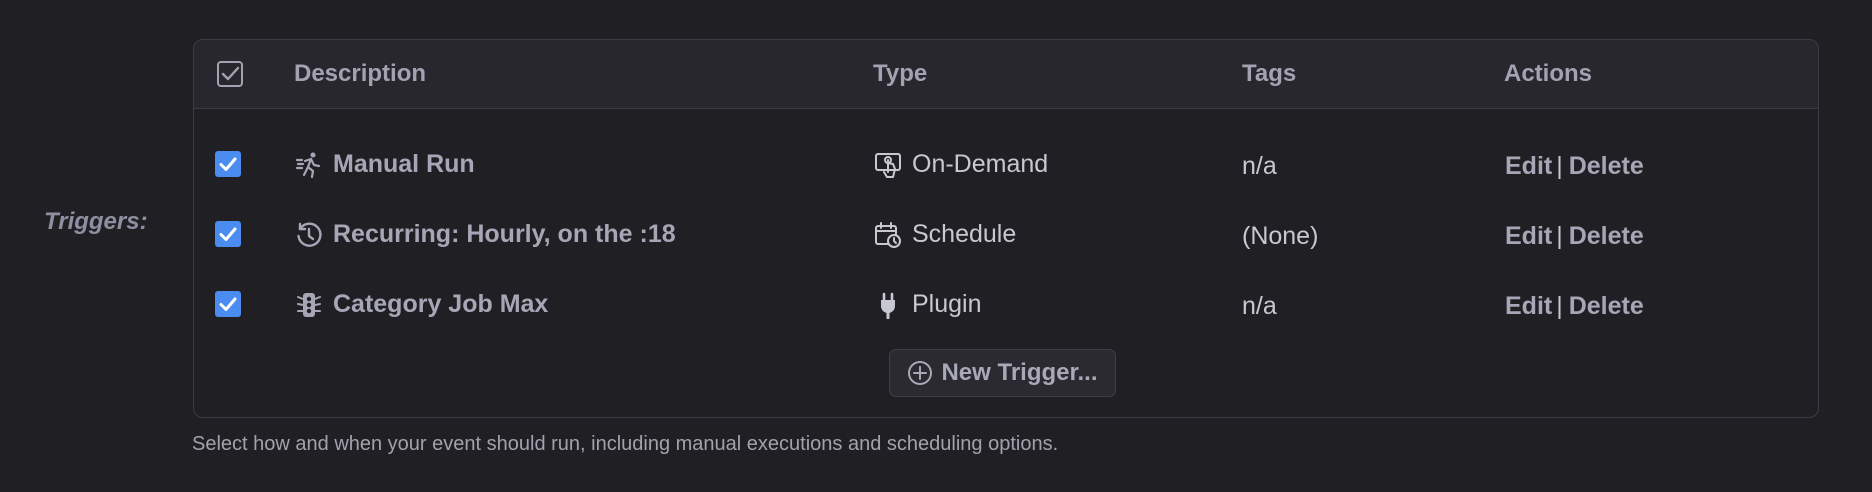 The image size is (1872, 492). What do you see at coordinates (980, 164) in the screenshot?
I see `row-type-label: On-Demand` at bounding box center [980, 164].